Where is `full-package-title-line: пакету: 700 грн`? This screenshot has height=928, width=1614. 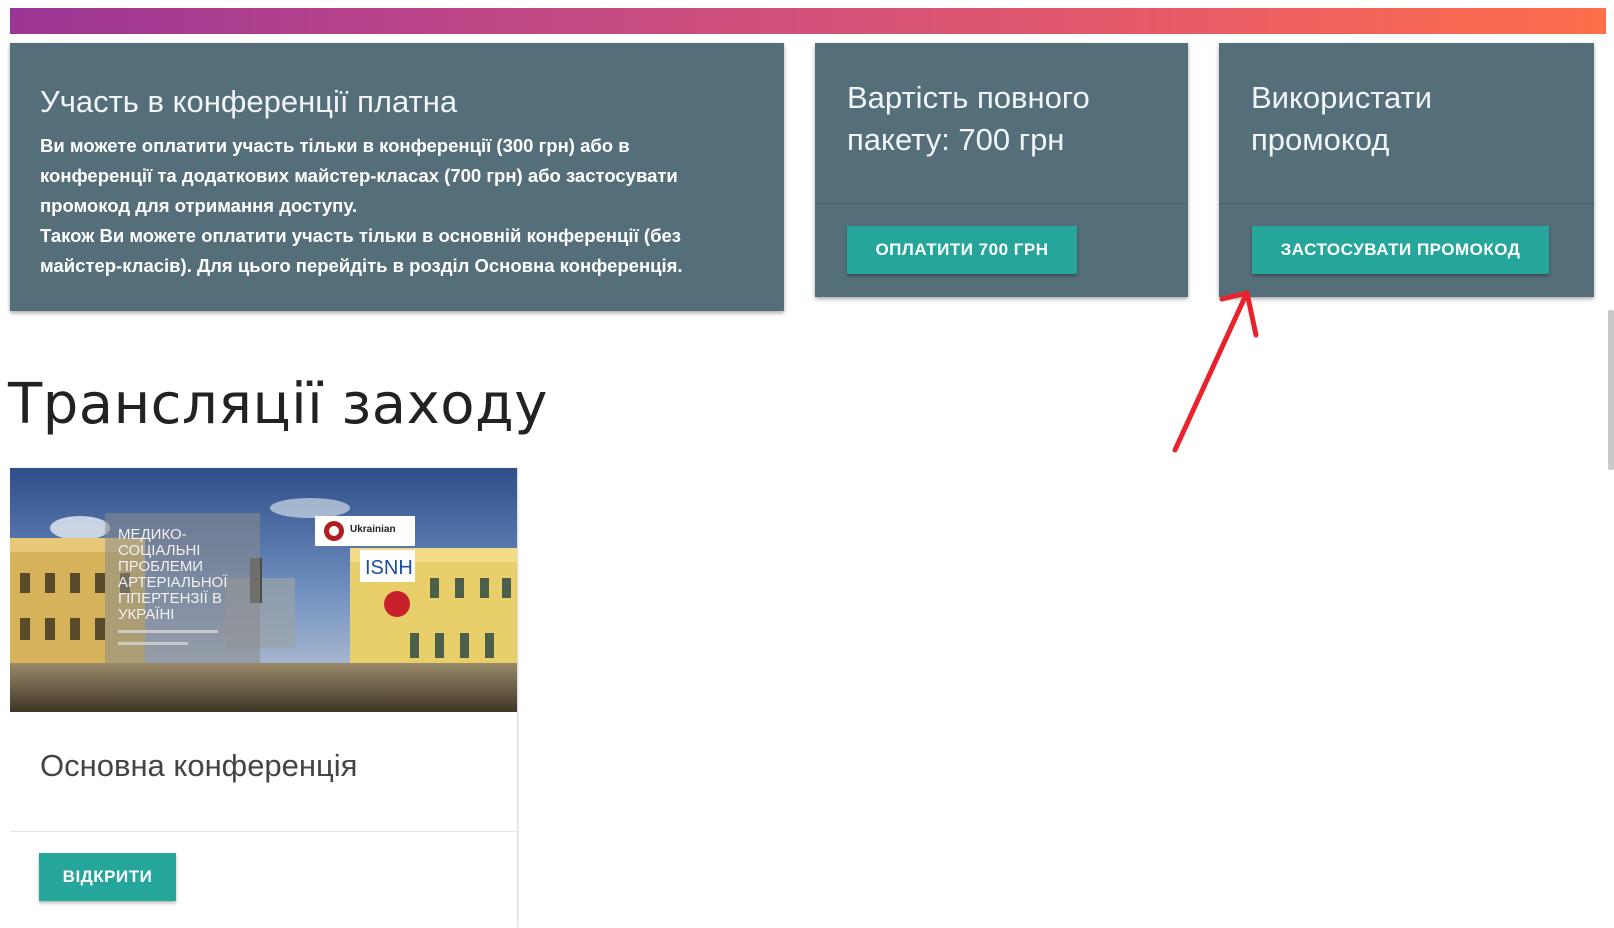 full-package-title-line: пакету: 700 грн is located at coordinates (956, 139).